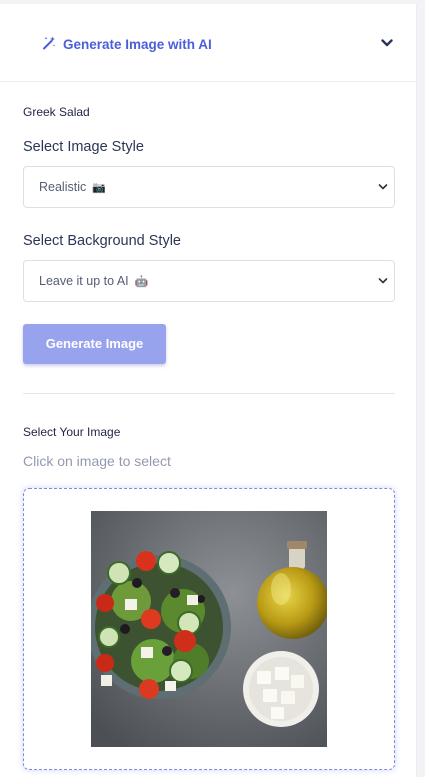 The height and width of the screenshot is (777, 425). I want to click on divider, so click(209, 393).